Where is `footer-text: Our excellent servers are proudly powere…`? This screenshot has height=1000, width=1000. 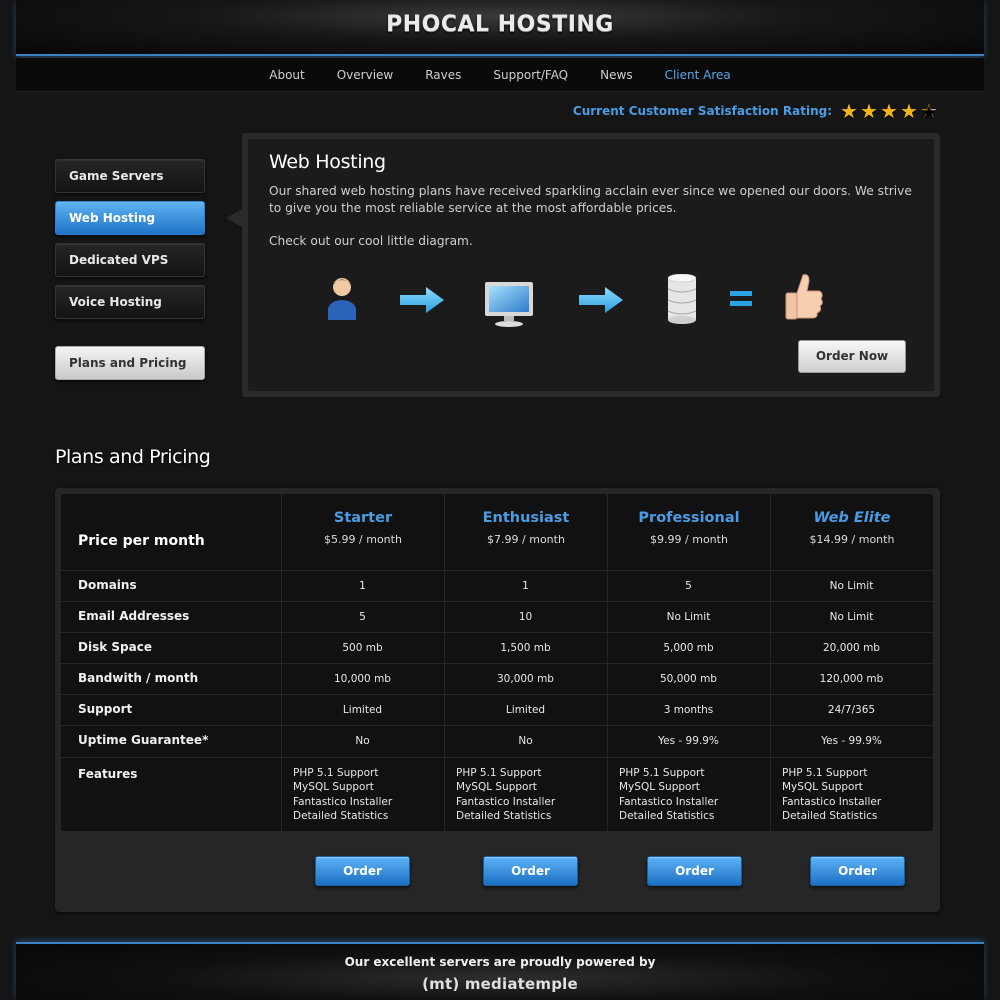
footer-text: Our excellent servers are proudly powere… is located at coordinates (500, 962).